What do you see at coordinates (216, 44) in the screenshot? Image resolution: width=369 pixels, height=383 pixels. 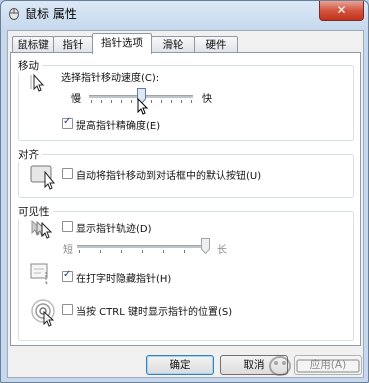 I see `tab-hardware: 硬件` at bounding box center [216, 44].